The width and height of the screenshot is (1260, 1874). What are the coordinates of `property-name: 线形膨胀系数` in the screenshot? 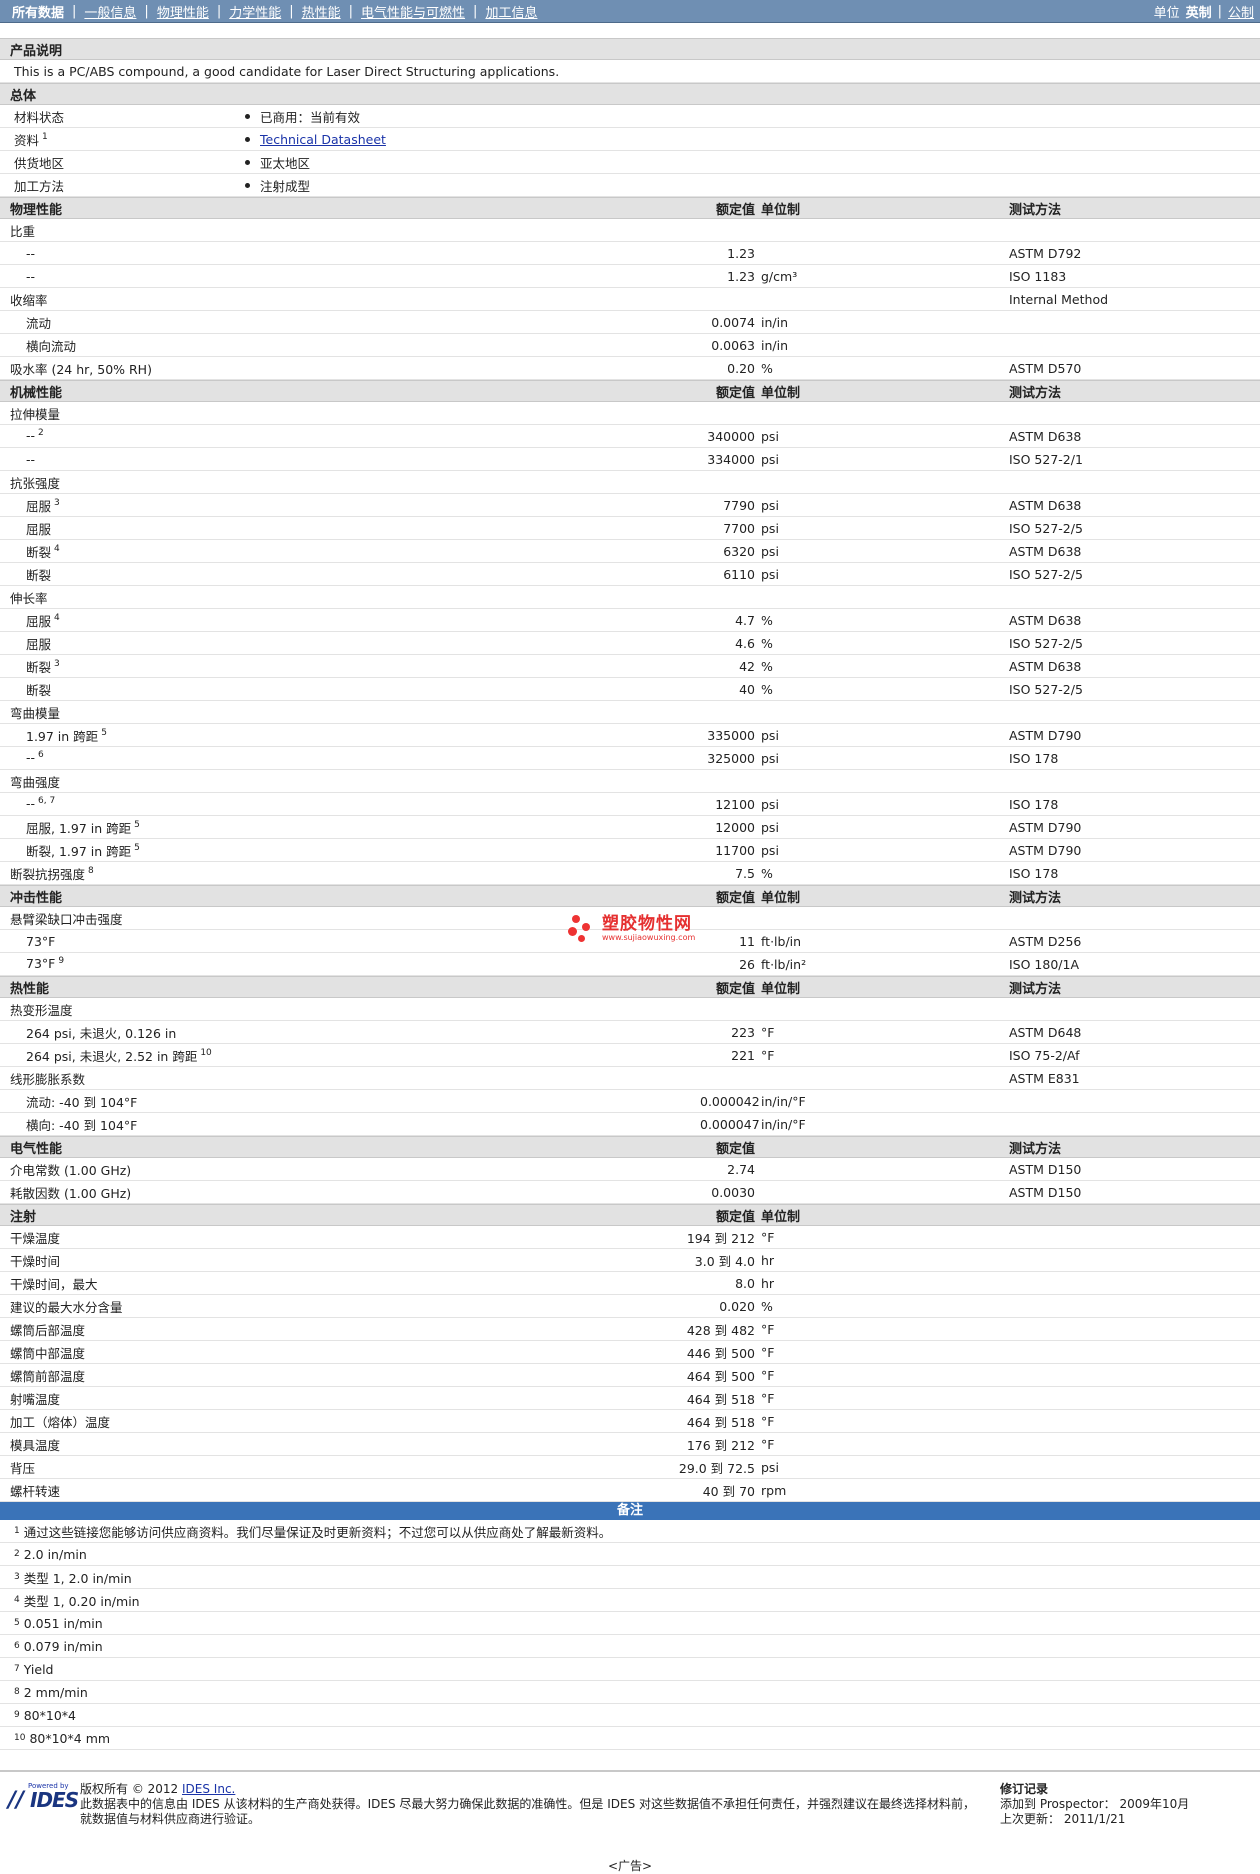 It's located at (48, 1079).